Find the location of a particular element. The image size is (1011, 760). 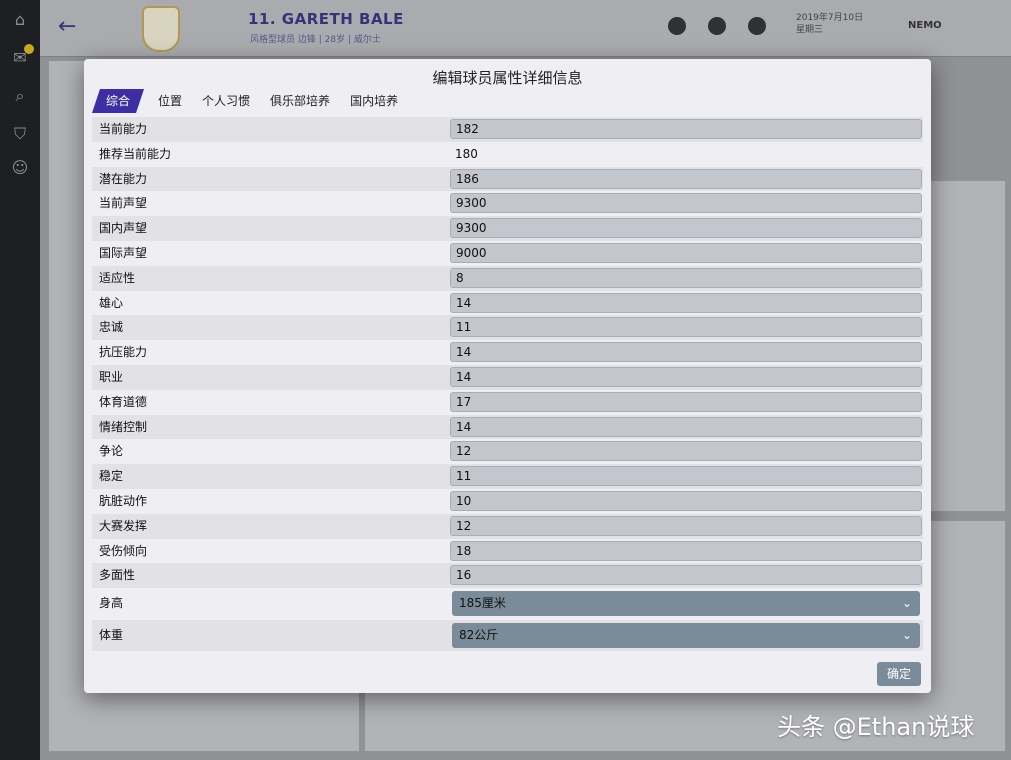

attribute-value-input: 9000 is located at coordinates (686, 252).